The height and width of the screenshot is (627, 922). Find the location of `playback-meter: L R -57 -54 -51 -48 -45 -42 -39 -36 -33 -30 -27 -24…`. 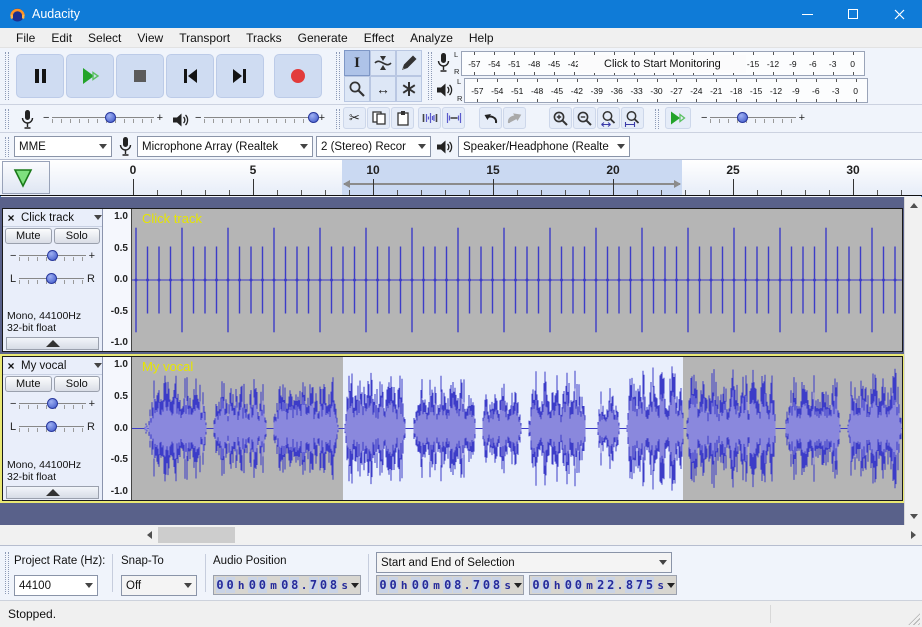

playback-meter: L R -57 -54 -51 -48 -45 -42 -39 -36 -33 -30 -27 -24… is located at coordinates (652, 90).